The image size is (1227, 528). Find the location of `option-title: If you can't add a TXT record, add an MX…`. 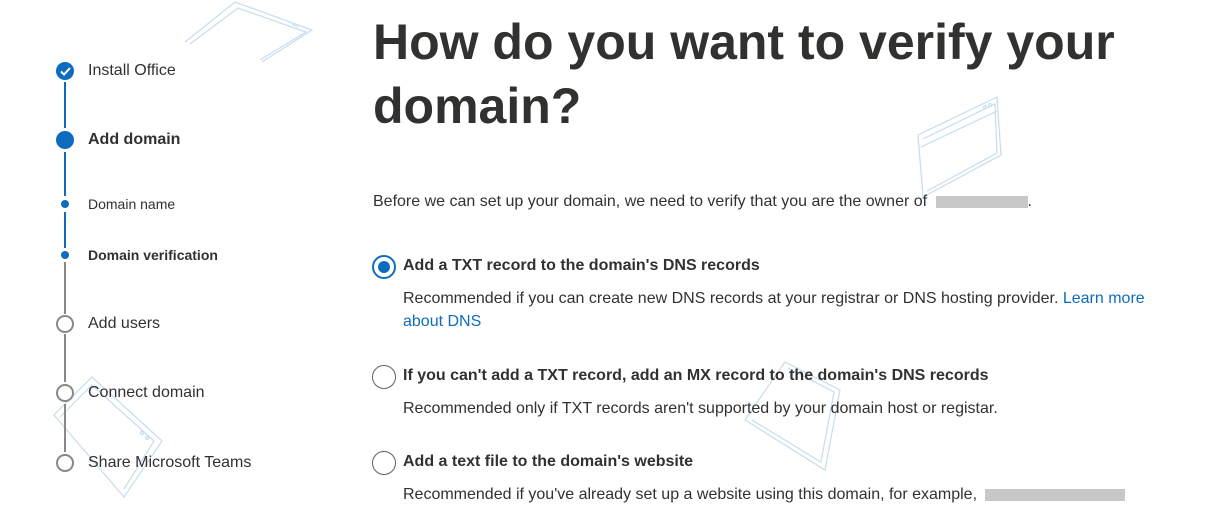

option-title: If you can't add a TXT record, add an MX… is located at coordinates (696, 375).